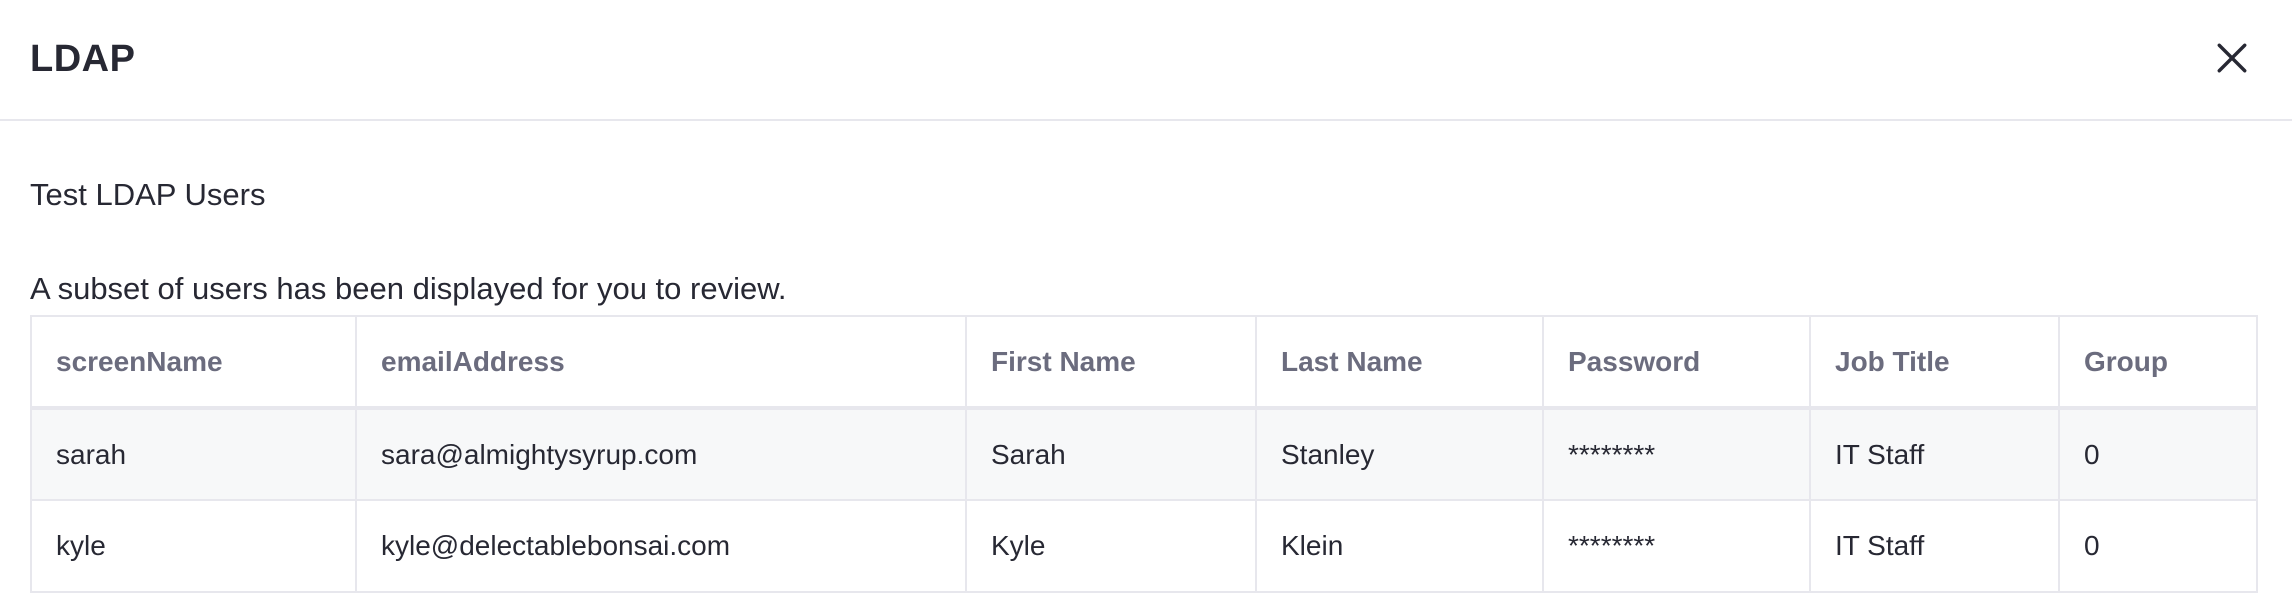 This screenshot has width=2292, height=608. I want to click on column-header-group: Group, so click(2158, 362).